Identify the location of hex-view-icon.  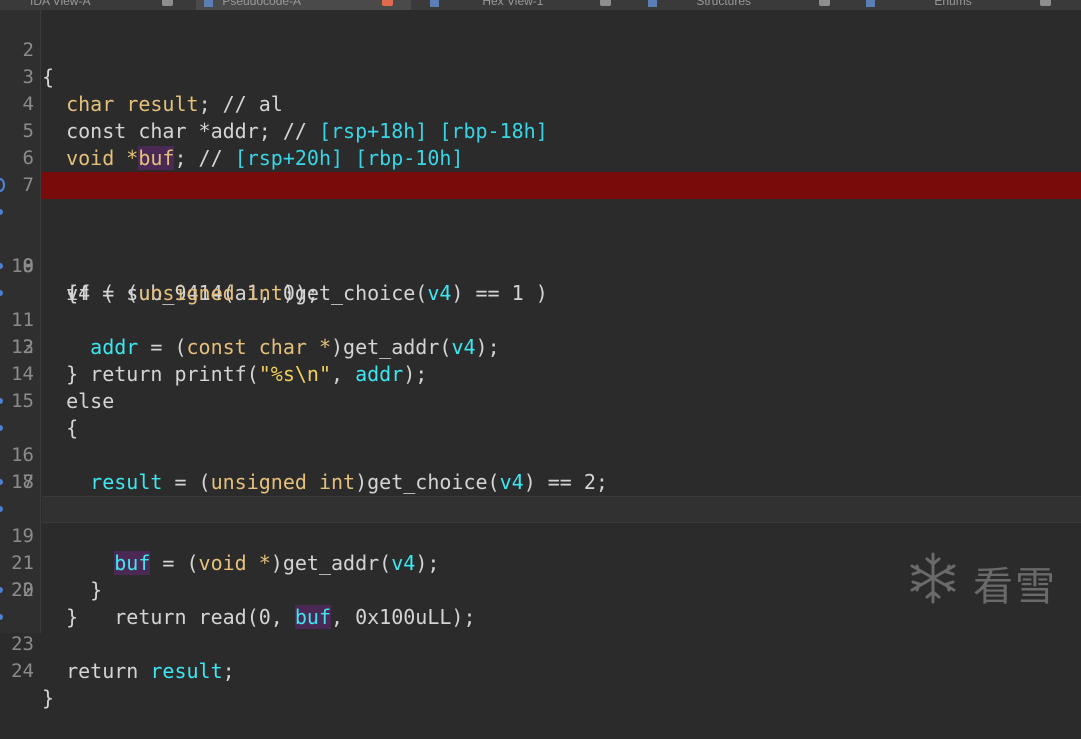
(434, 3).